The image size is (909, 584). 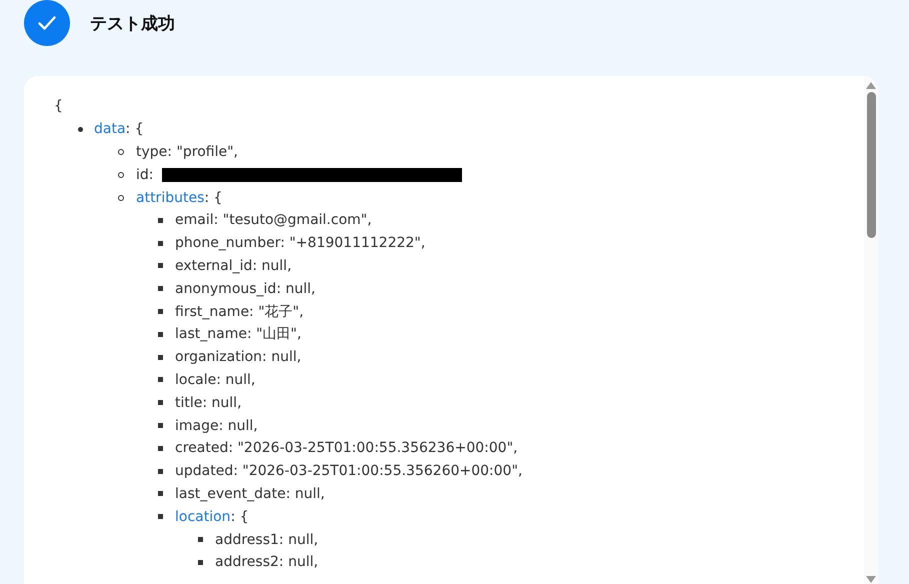 What do you see at coordinates (871, 165) in the screenshot?
I see `scrollbar-thumb` at bounding box center [871, 165].